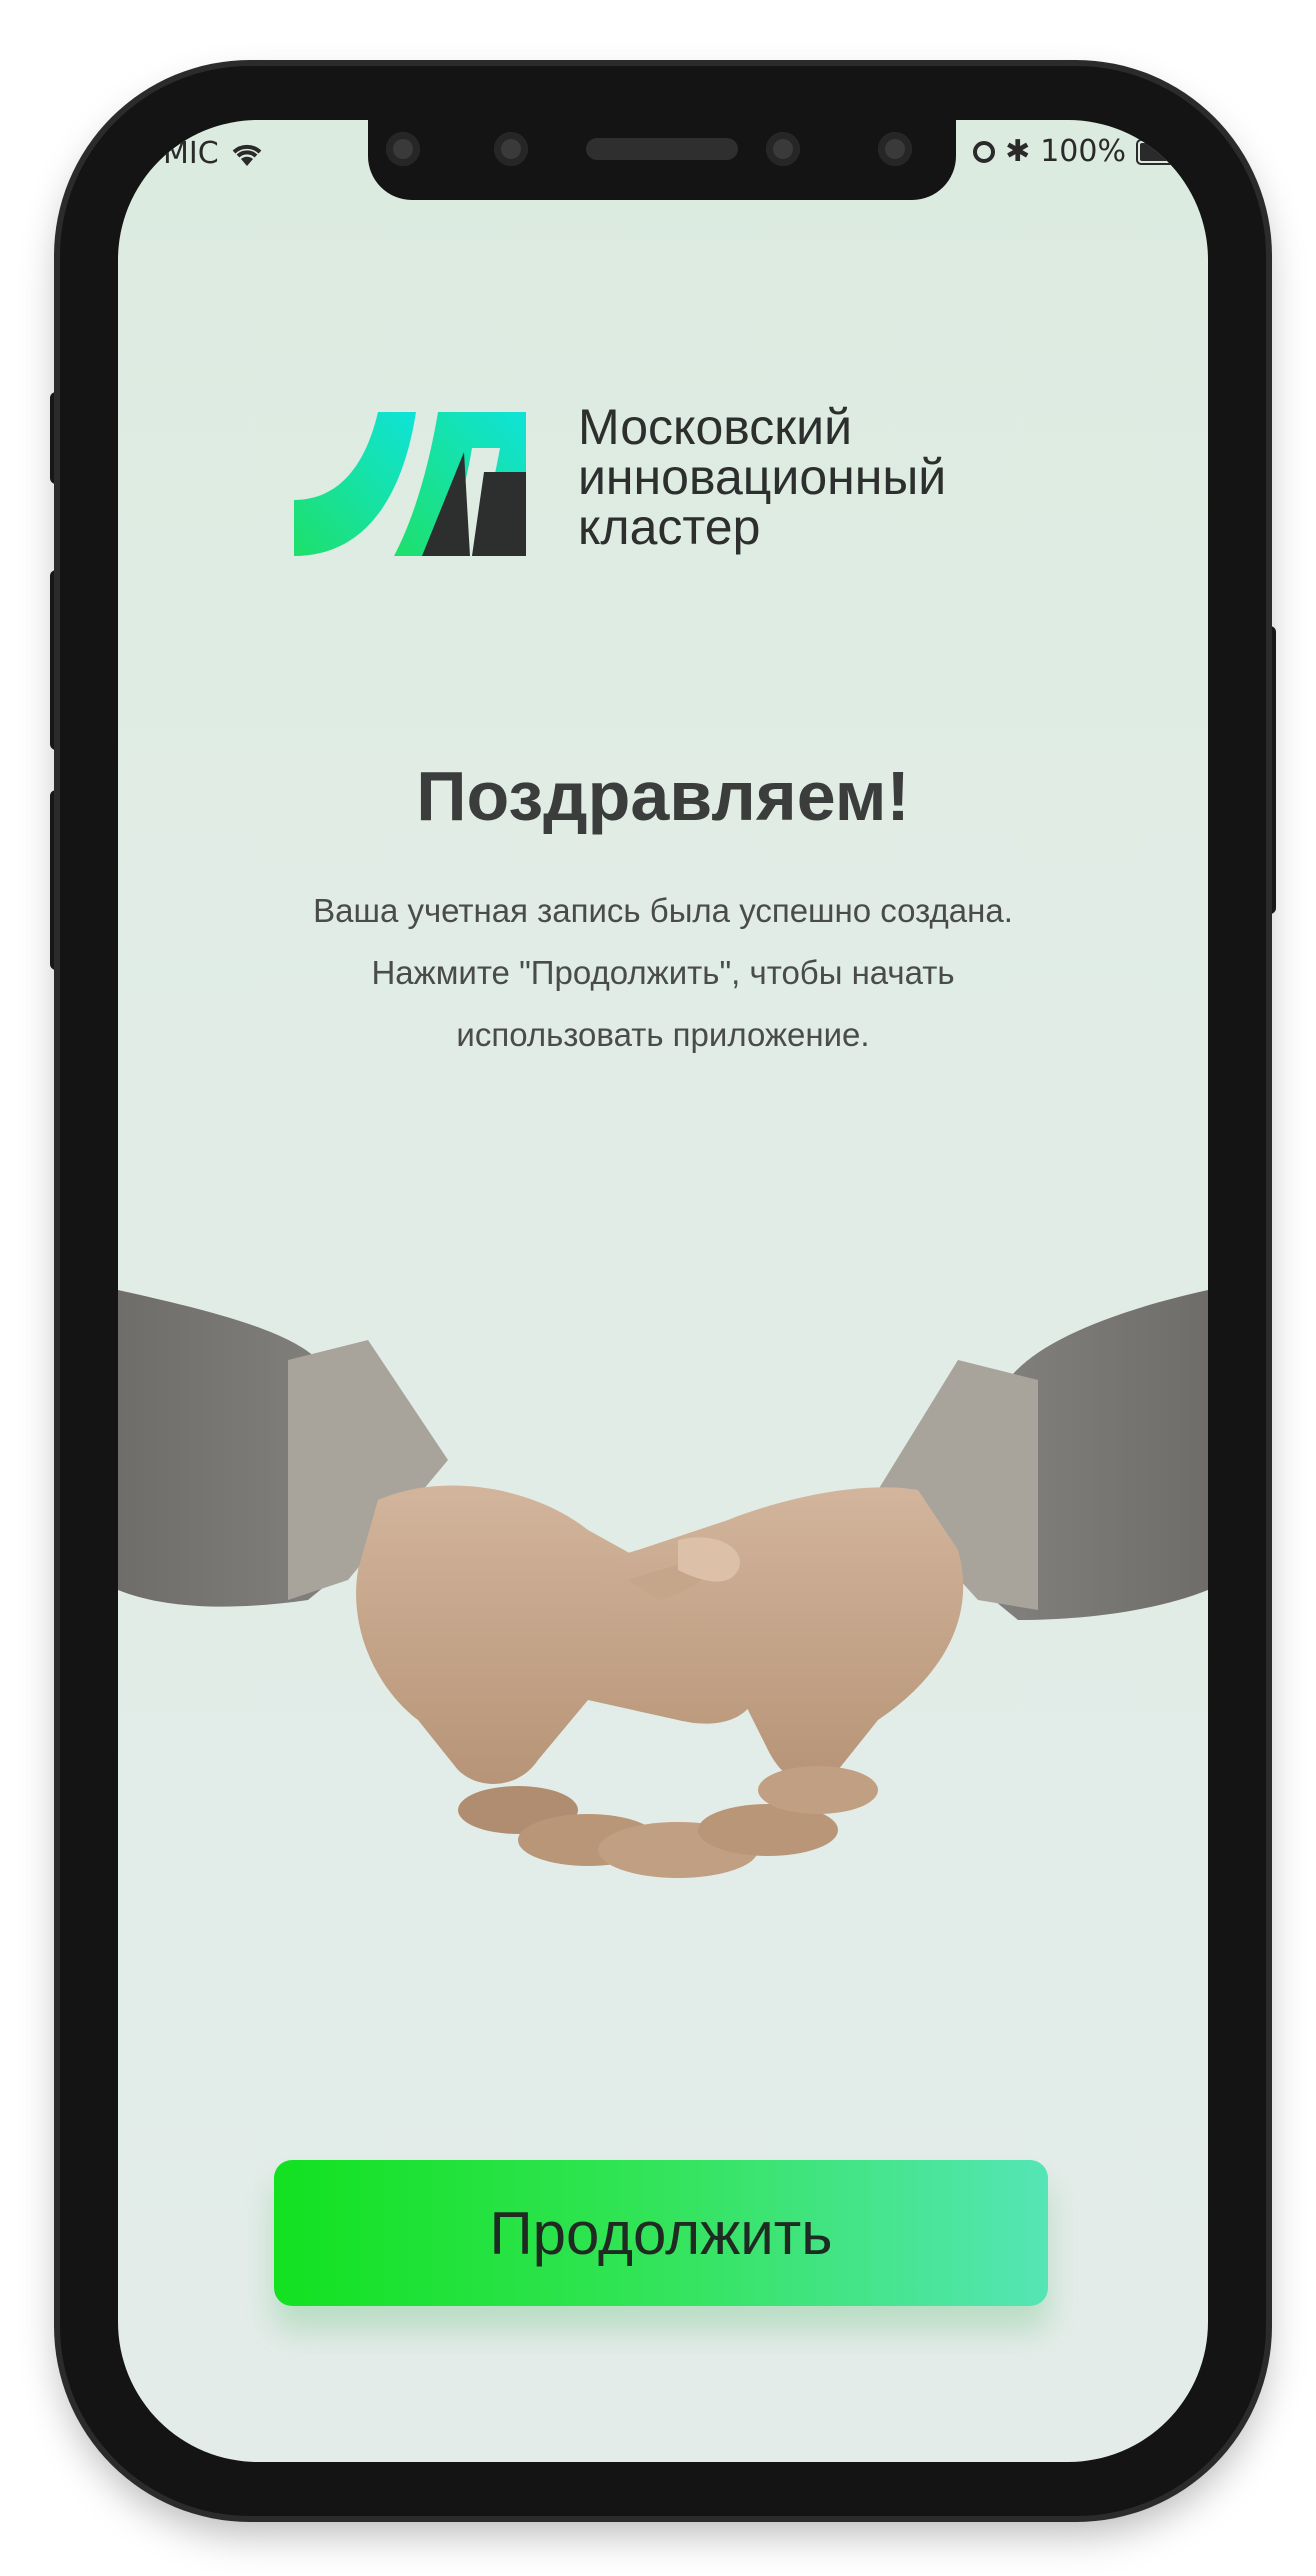  I want to click on front-camera, so click(783, 149).